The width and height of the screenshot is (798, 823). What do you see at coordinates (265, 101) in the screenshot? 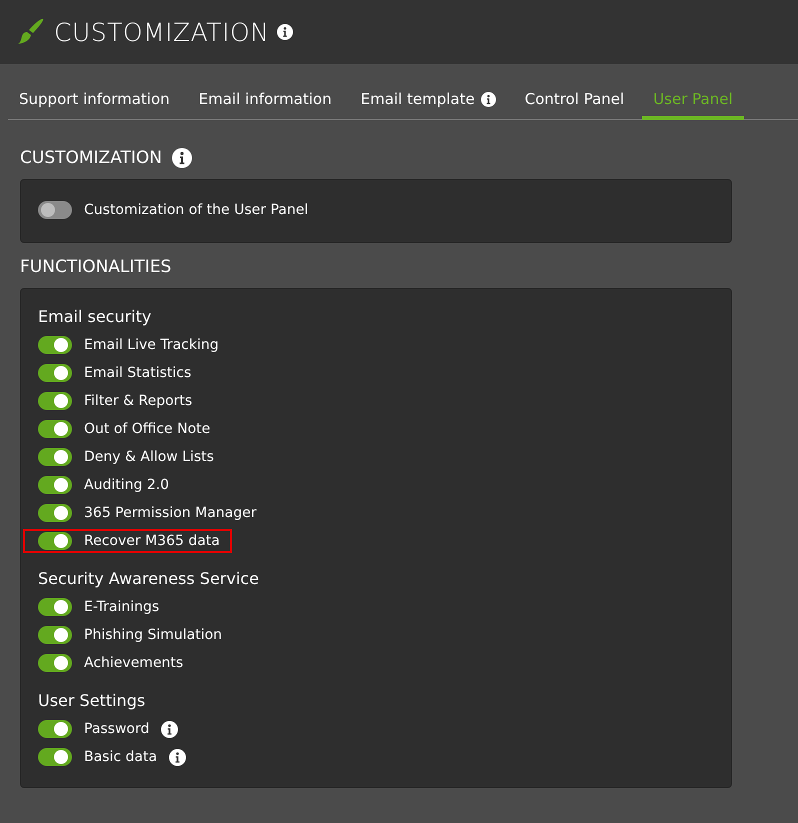
I see `tab: Email information` at bounding box center [265, 101].